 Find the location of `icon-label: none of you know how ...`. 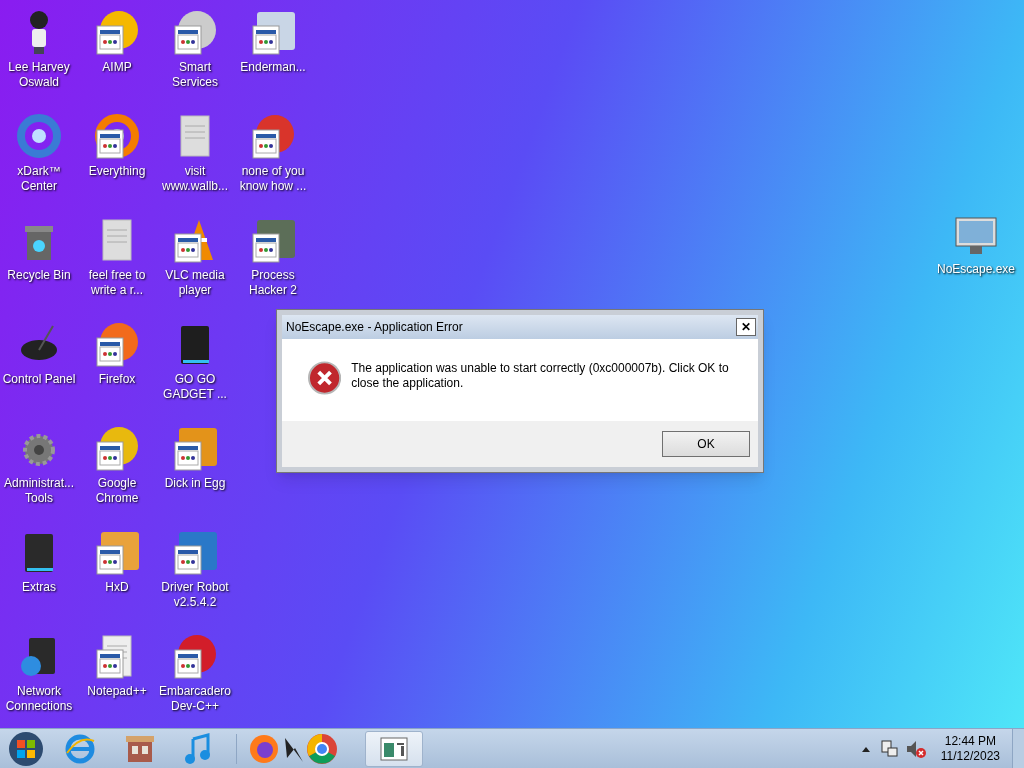

icon-label: none of you know how ... is located at coordinates (273, 179).